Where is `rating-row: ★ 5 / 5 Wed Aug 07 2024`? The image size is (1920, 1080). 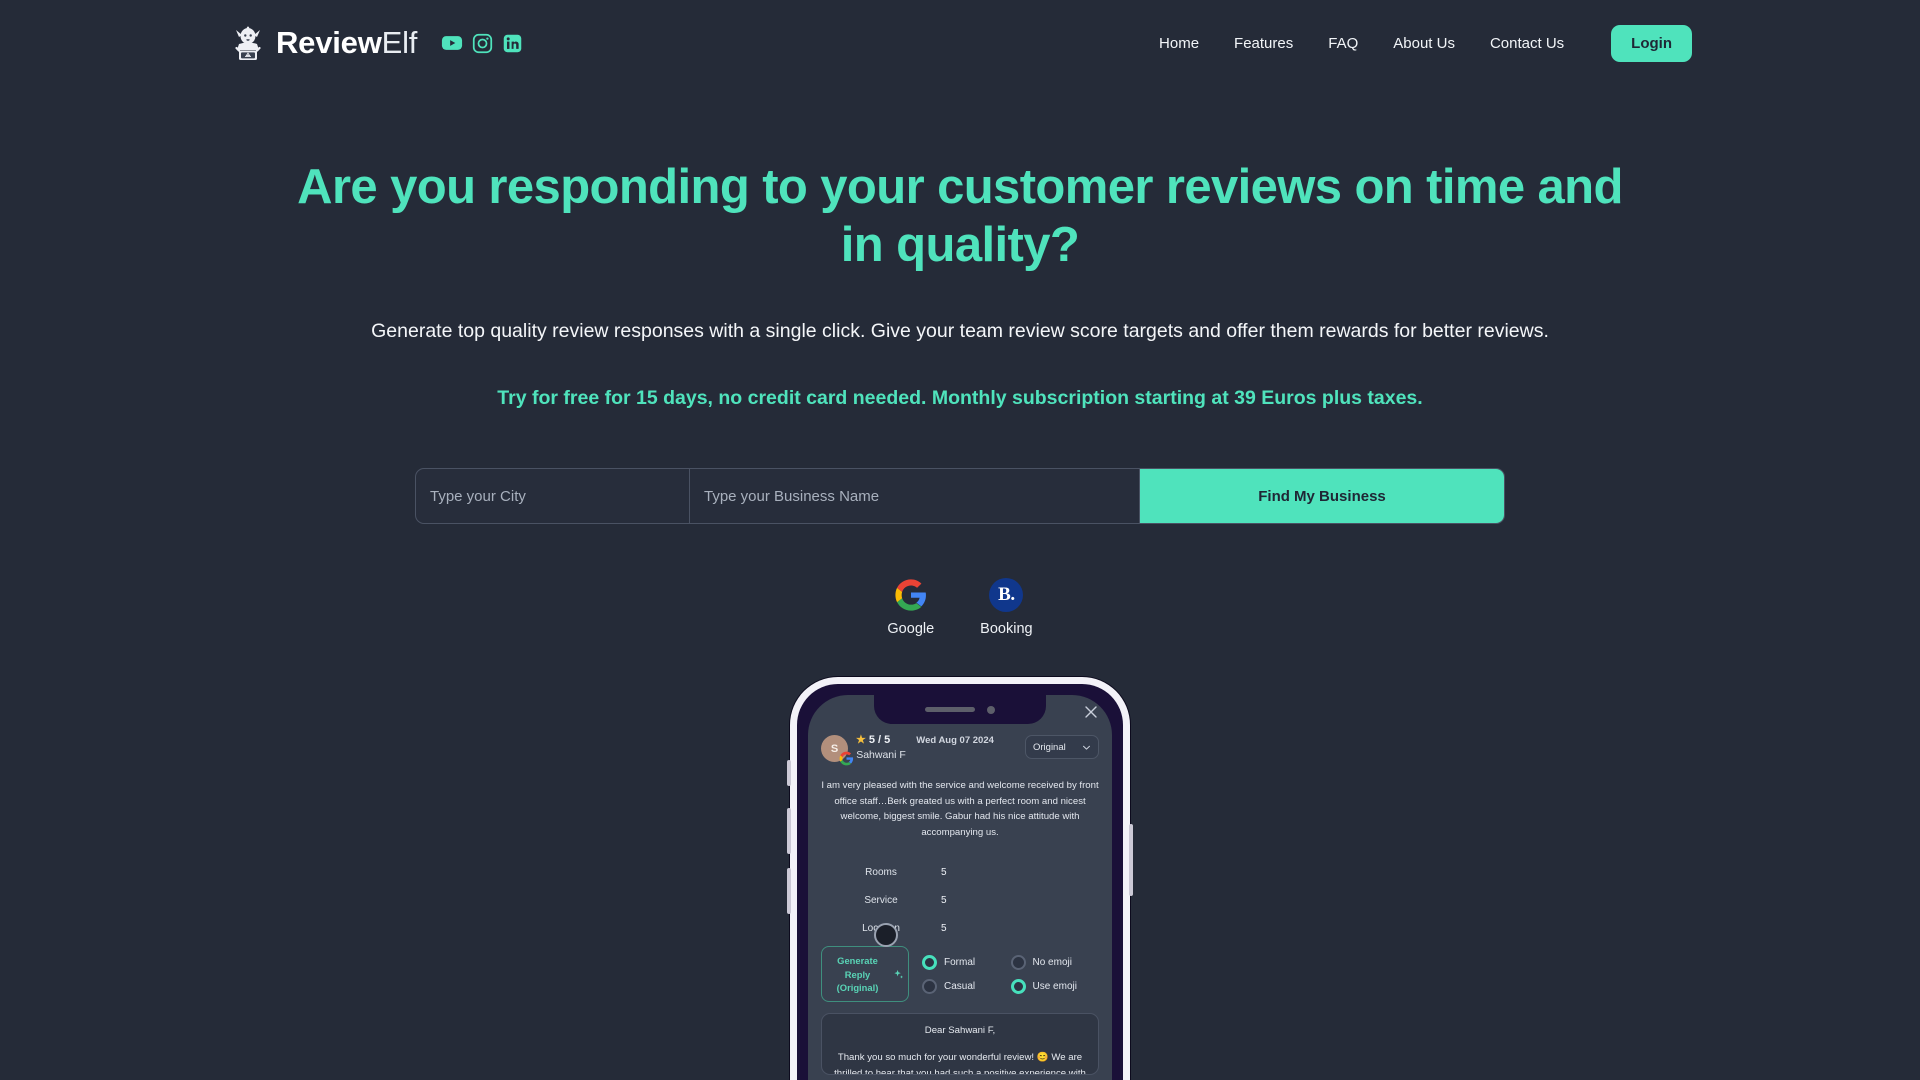
rating-row: ★ 5 / 5 Wed Aug 07 2024 is located at coordinates (936, 740).